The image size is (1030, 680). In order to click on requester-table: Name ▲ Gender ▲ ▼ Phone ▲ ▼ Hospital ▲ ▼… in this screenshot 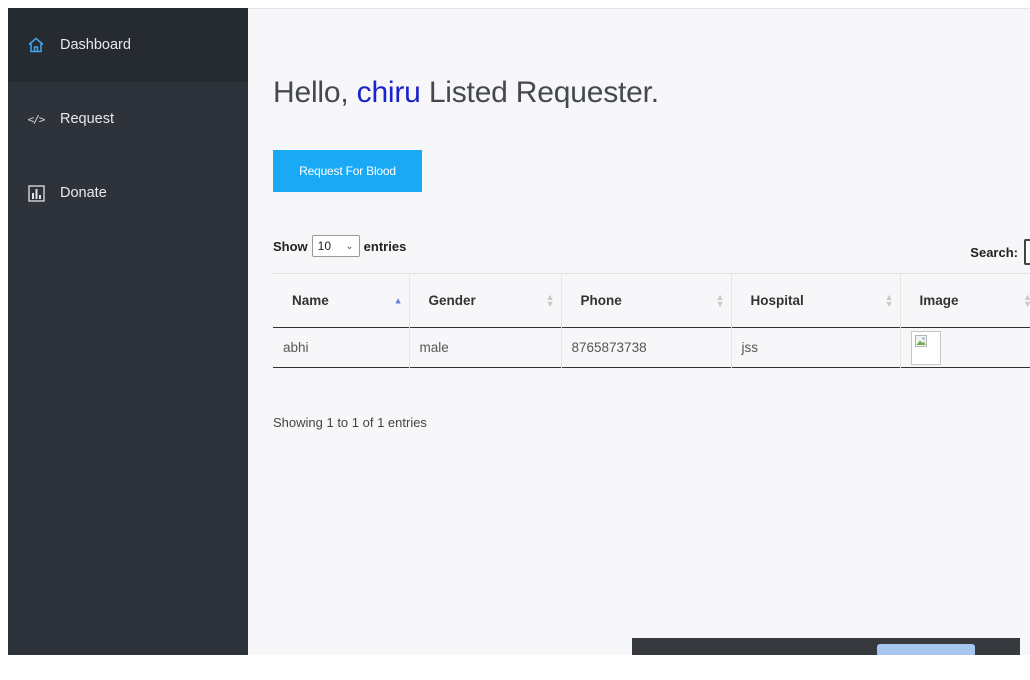, I will do `click(651, 320)`.